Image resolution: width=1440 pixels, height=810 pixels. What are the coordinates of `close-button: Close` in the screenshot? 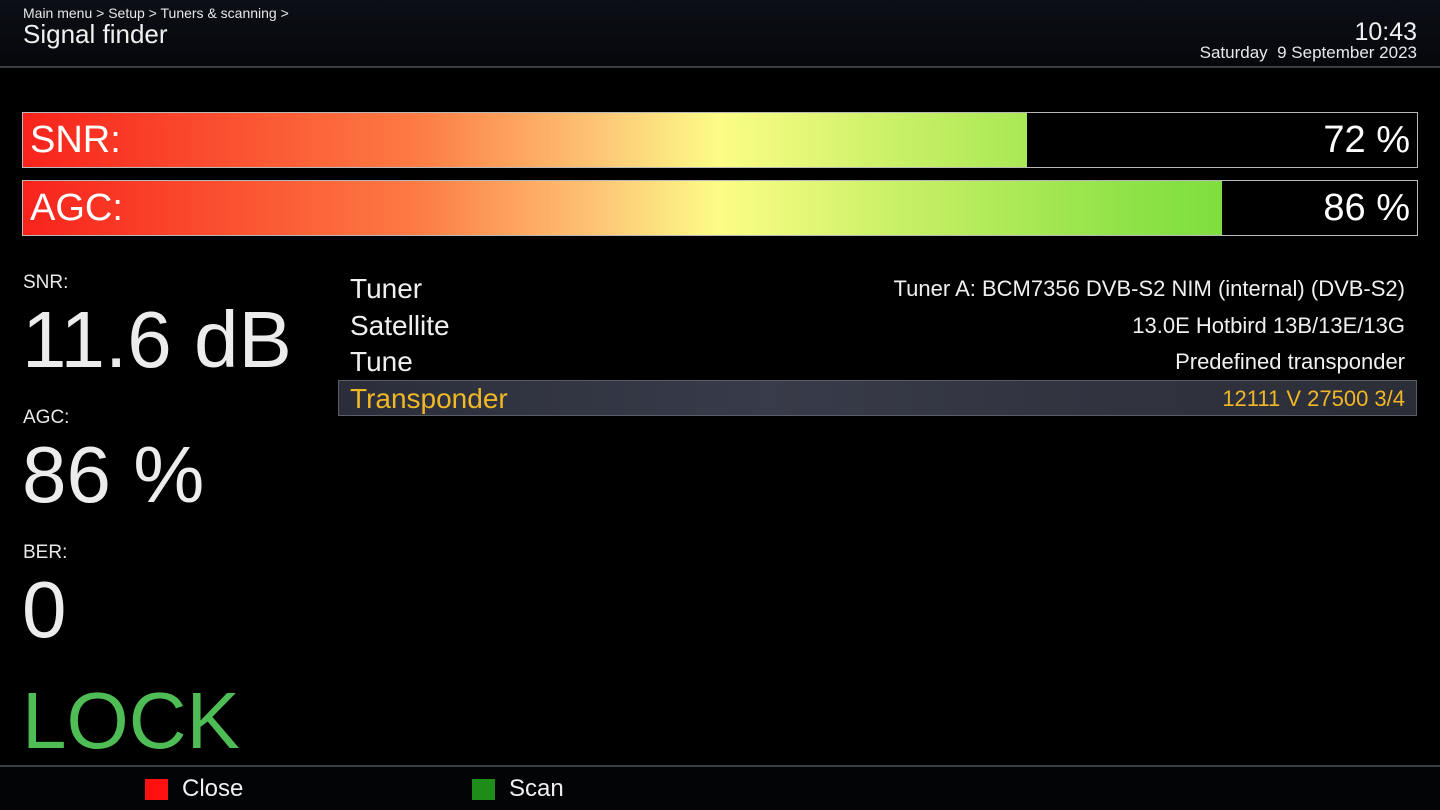 It's located at (194, 789).